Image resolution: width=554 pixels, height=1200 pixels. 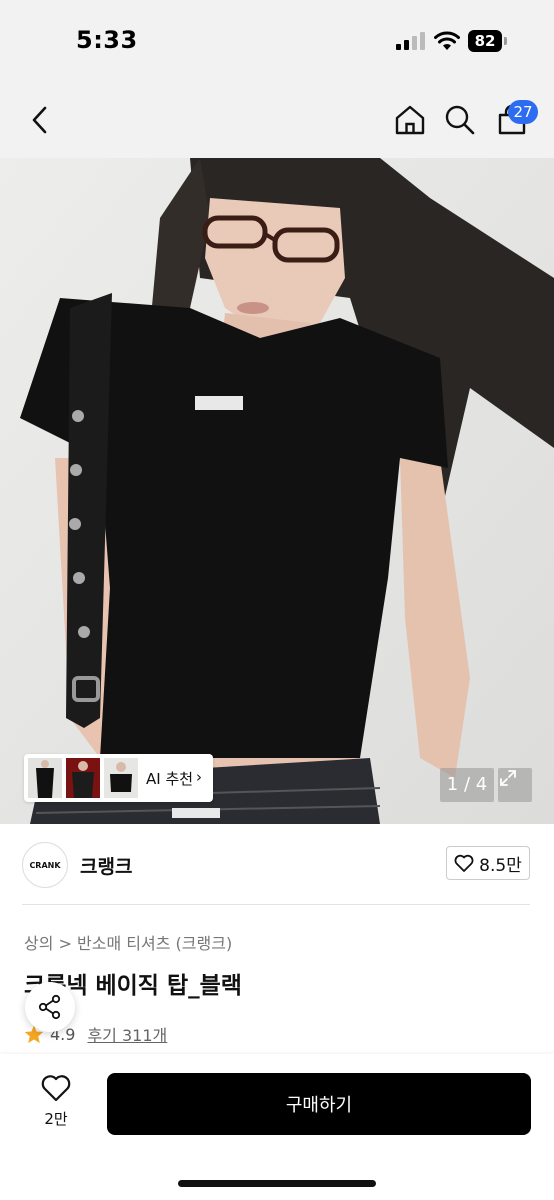 I want to click on reviews-link: 후기 311개, so click(x=127, y=1034).